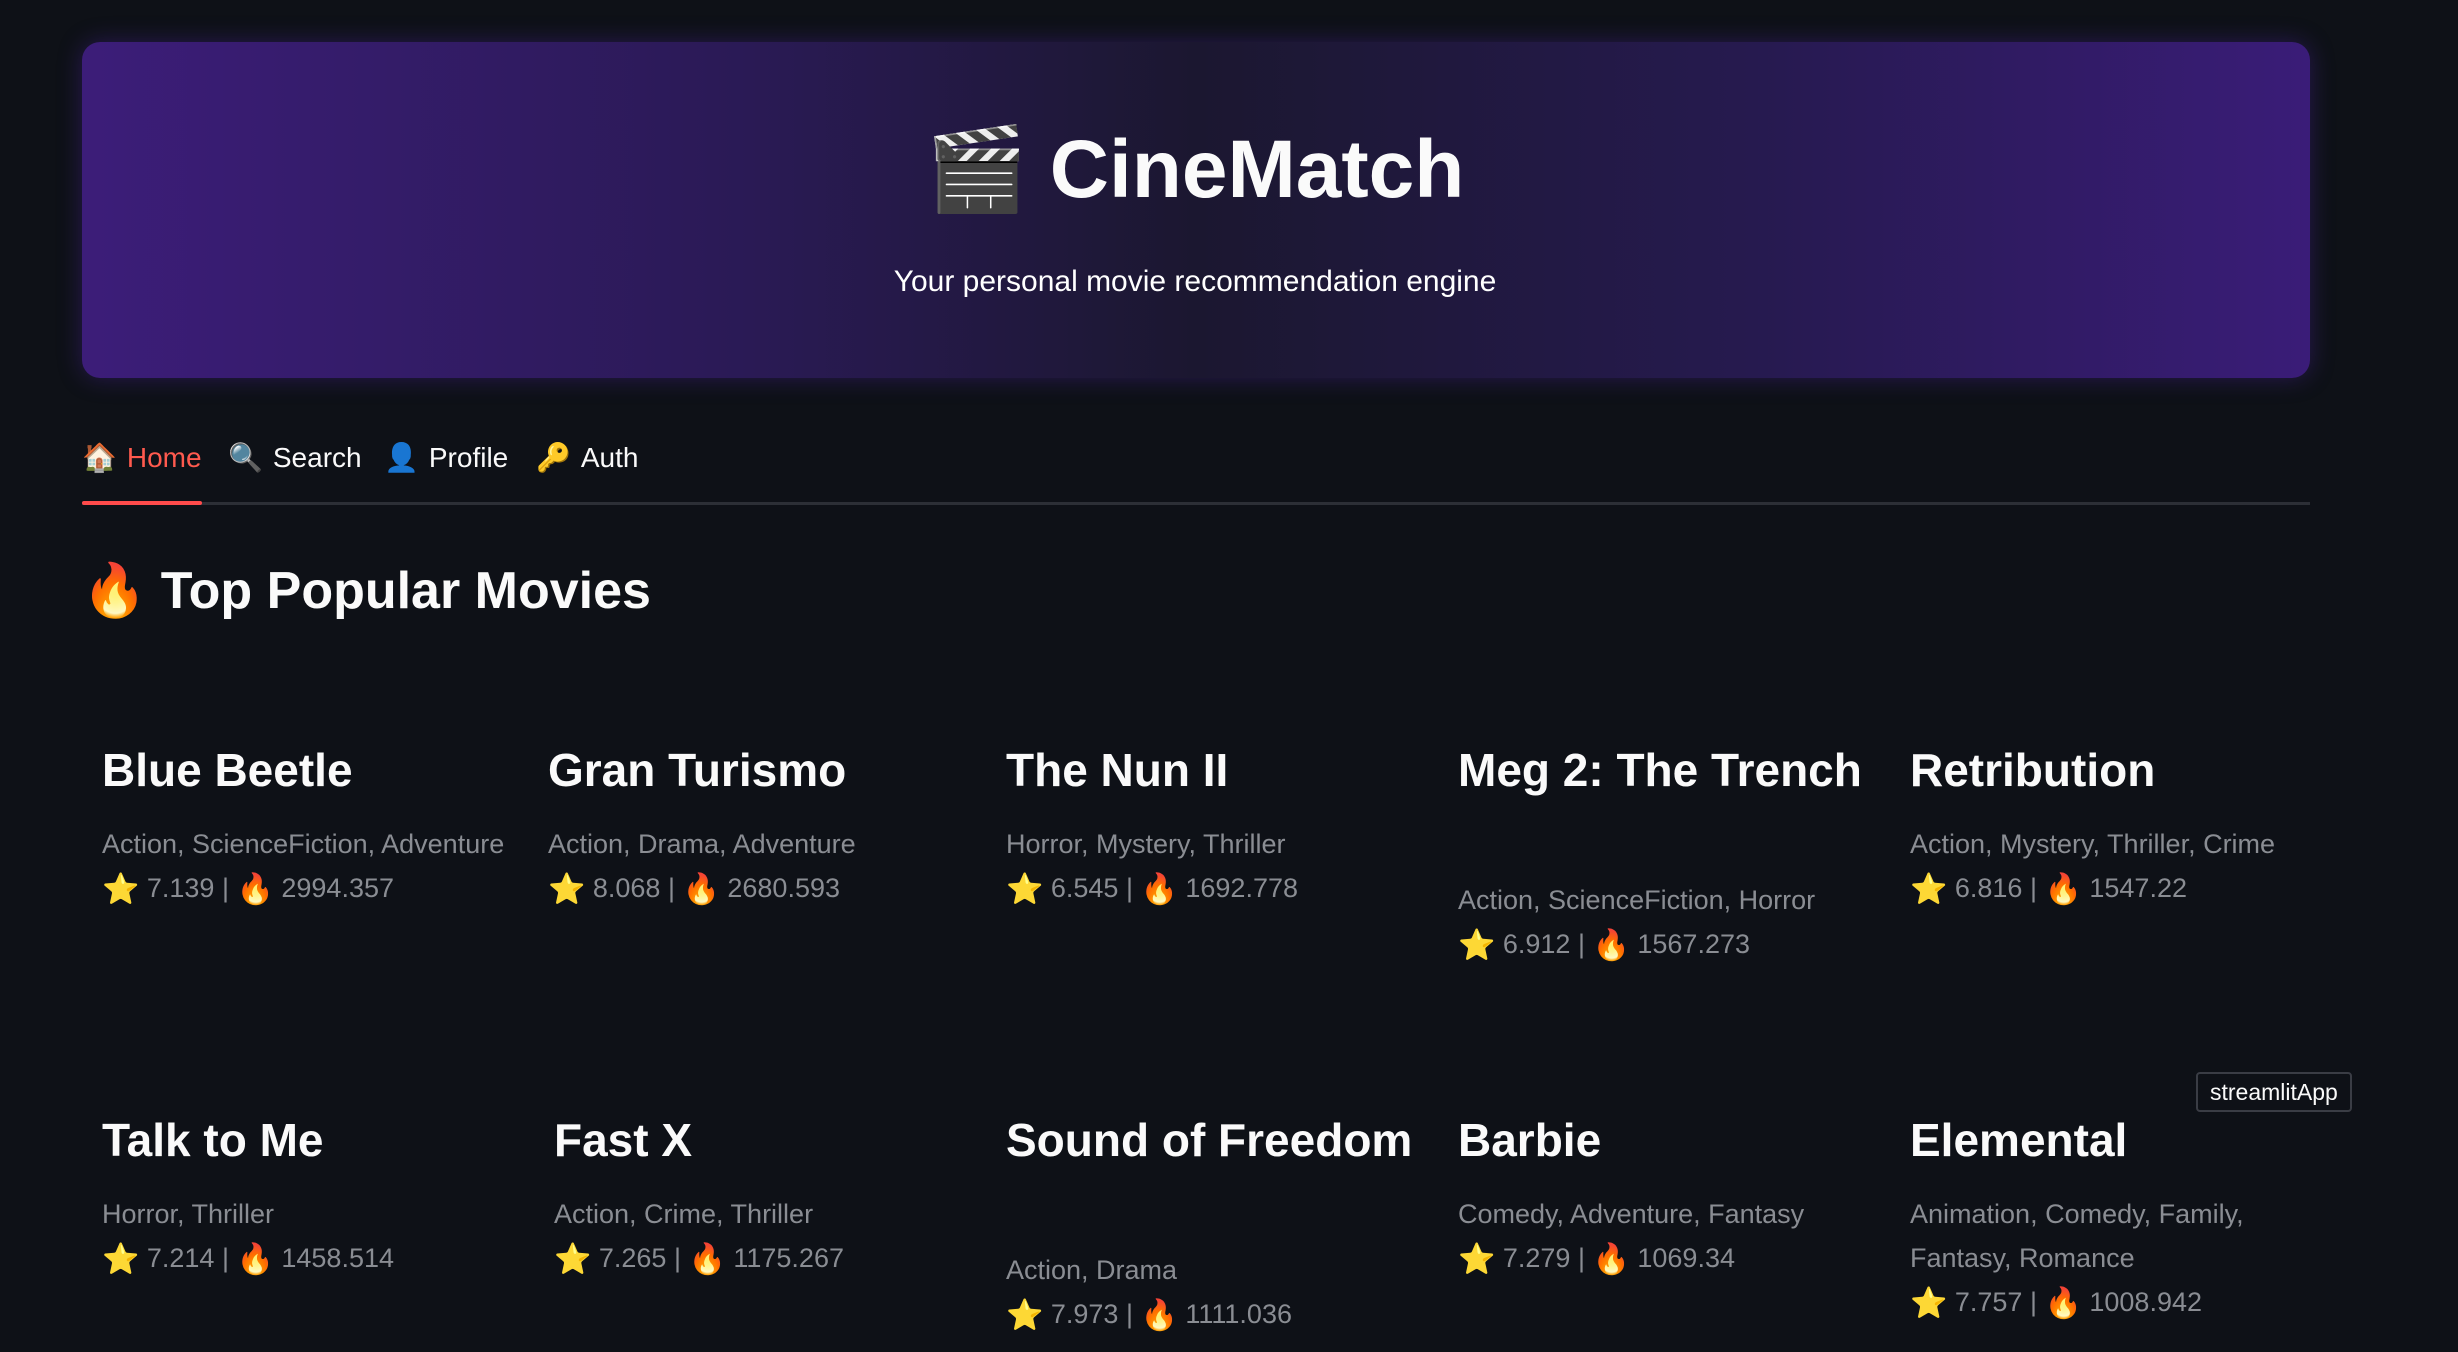  I want to click on movie-rating: 6.816, so click(1988, 888).